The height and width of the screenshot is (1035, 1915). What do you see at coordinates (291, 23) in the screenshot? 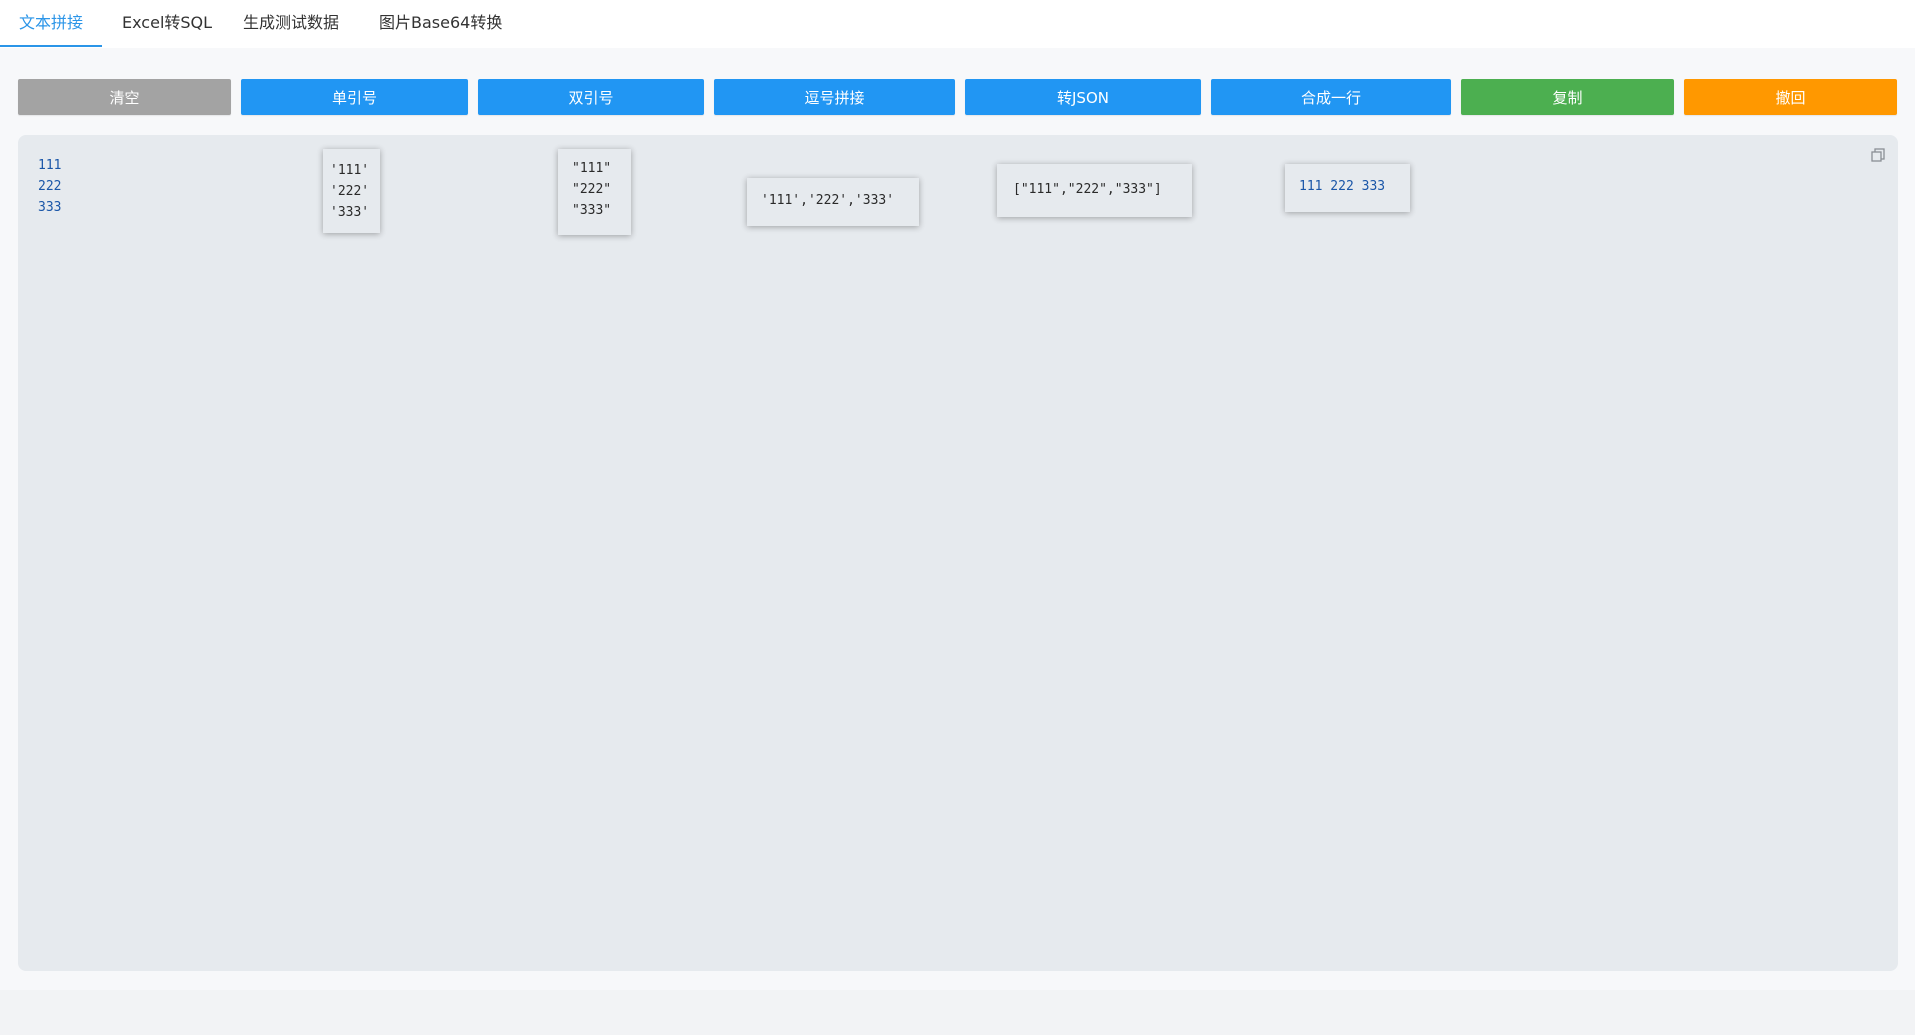
I see `tab-generate-test-data: 生成测试数据` at bounding box center [291, 23].